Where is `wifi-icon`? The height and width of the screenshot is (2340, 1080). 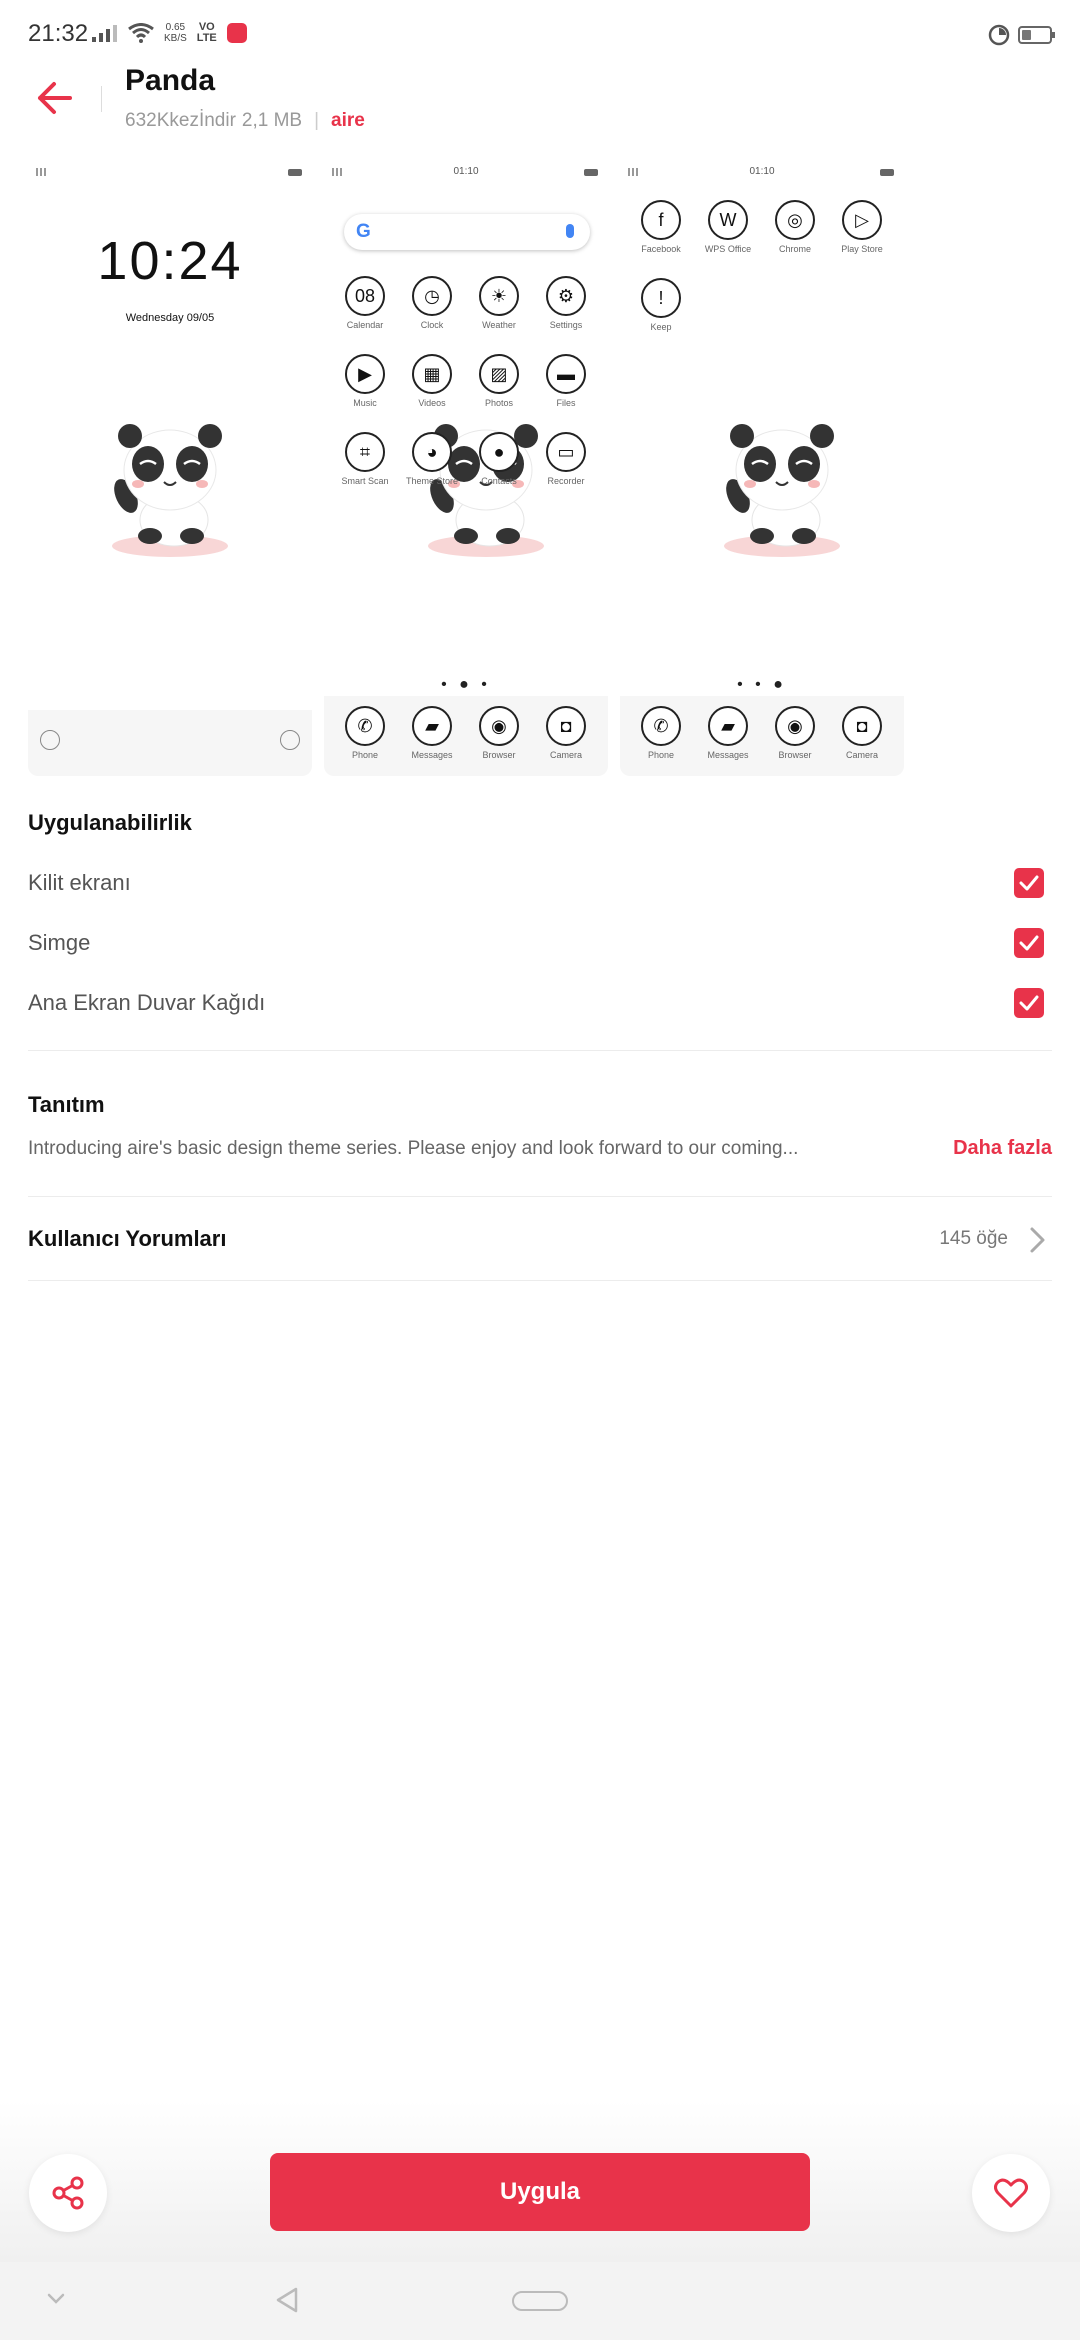 wifi-icon is located at coordinates (141, 33).